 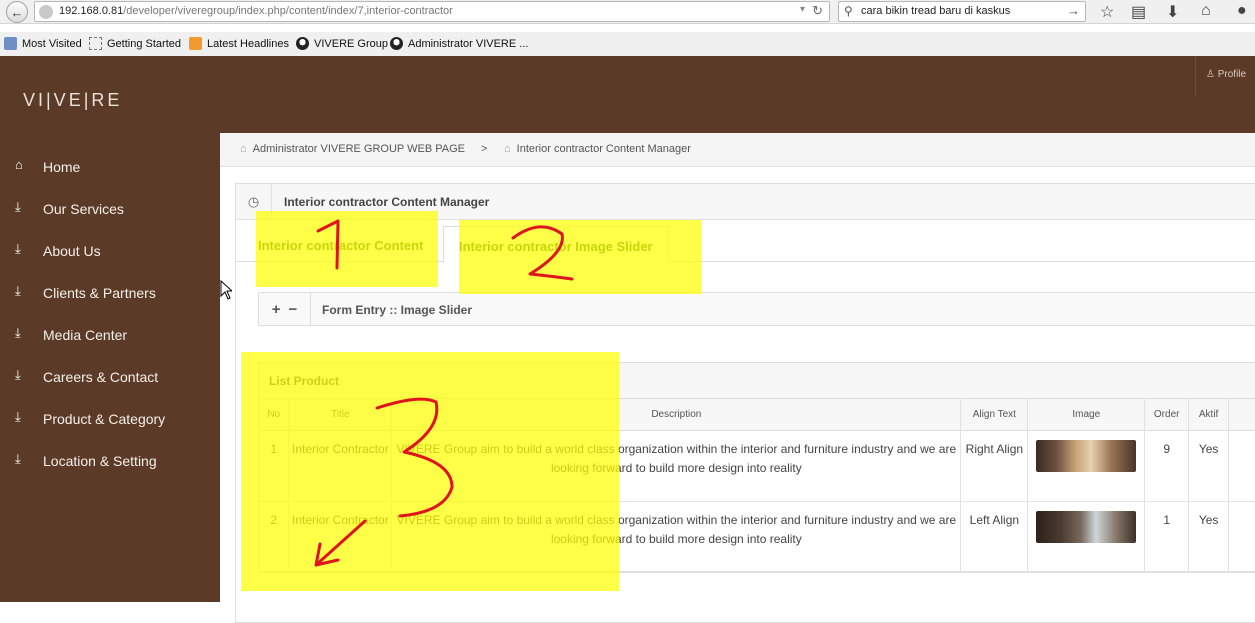 What do you see at coordinates (1241, 415) in the screenshot?
I see `column-header-actions` at bounding box center [1241, 415].